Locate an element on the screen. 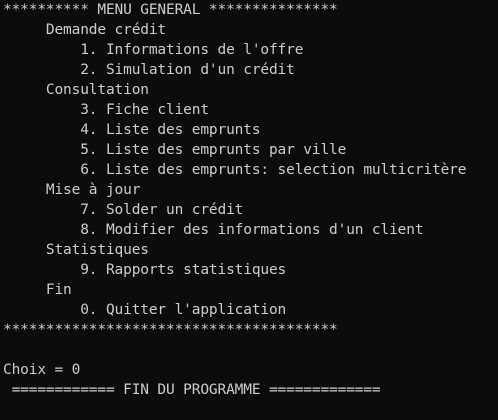  menu-item-3: 3. Fiche client is located at coordinates (106, 110).